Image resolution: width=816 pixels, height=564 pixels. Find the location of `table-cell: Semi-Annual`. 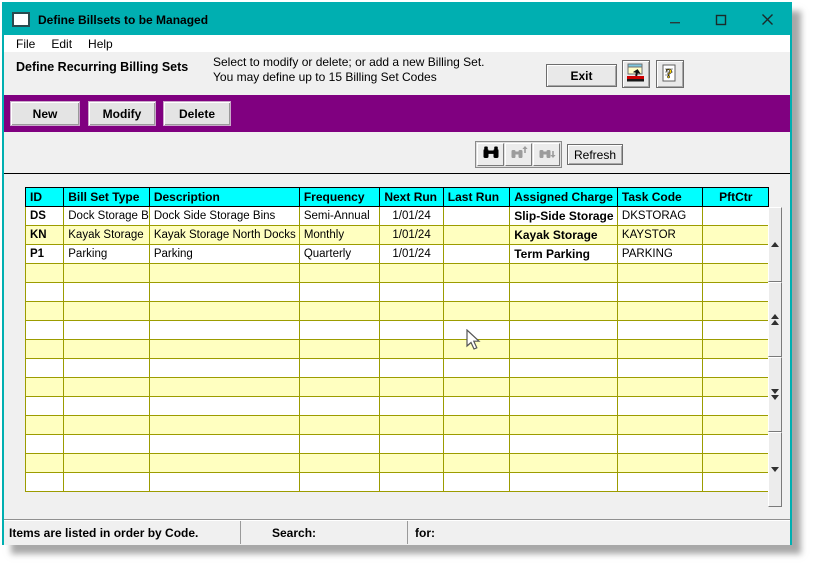

table-cell: Semi-Annual is located at coordinates (339, 216).